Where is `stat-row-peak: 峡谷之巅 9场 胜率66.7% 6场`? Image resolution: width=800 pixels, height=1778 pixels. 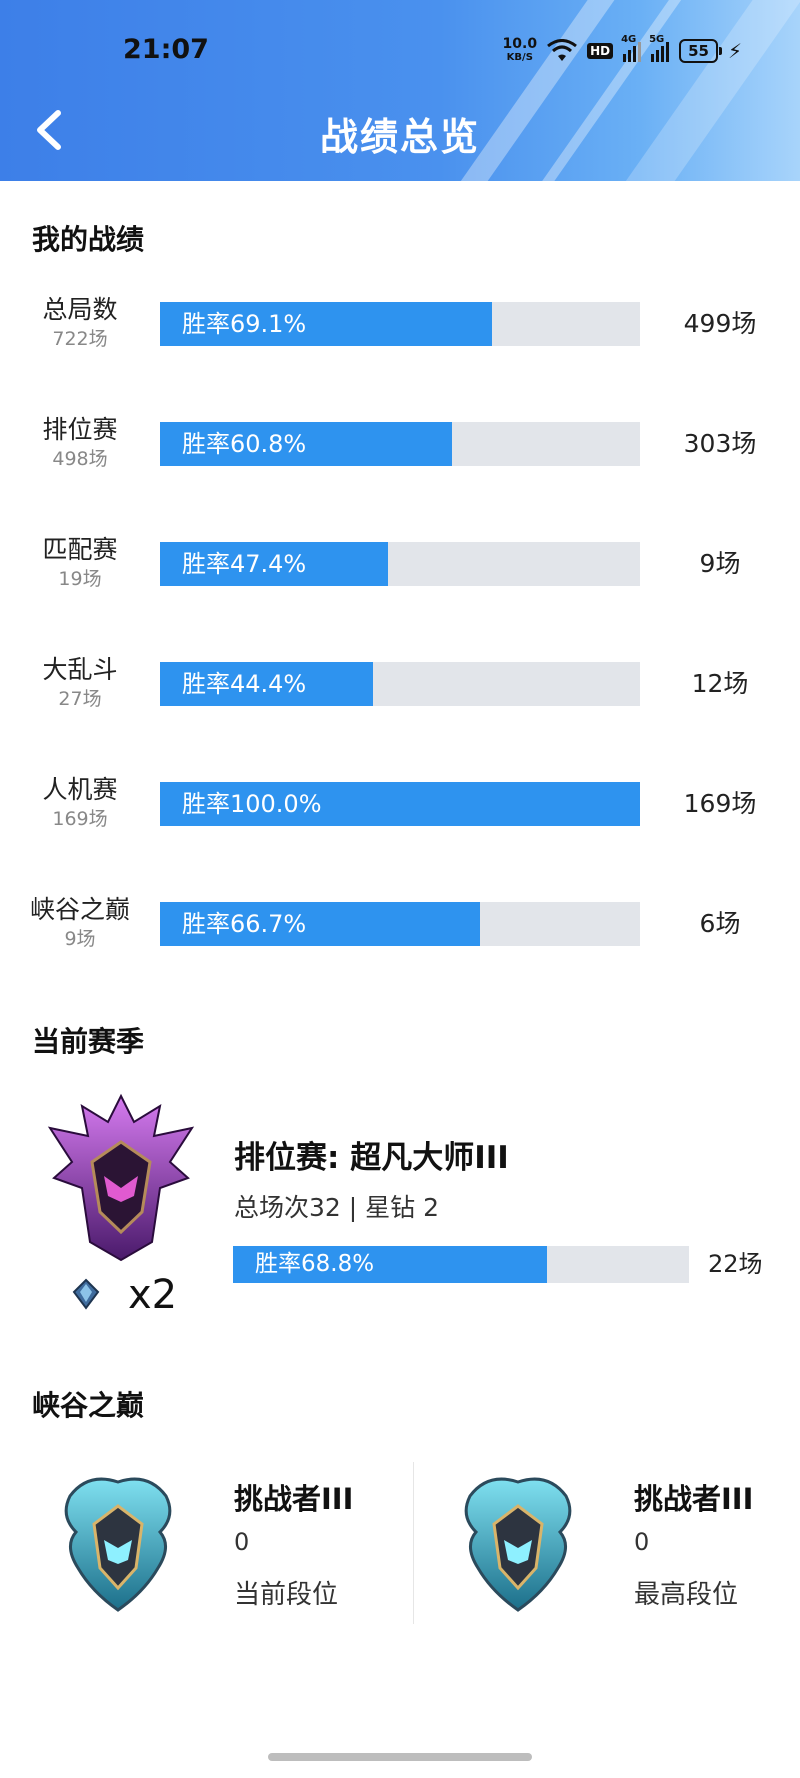
stat-row-peak: 峡谷之巅 9场 胜率66.7% 6场 is located at coordinates (400, 925).